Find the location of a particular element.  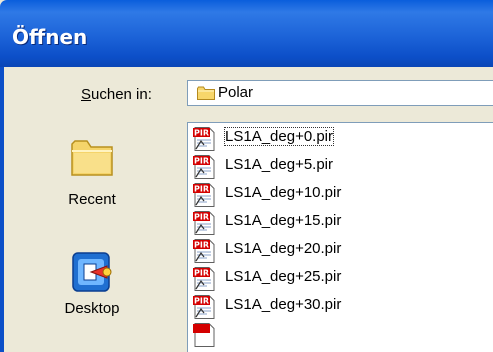

look-in-accelerator: S is located at coordinates (86, 94).